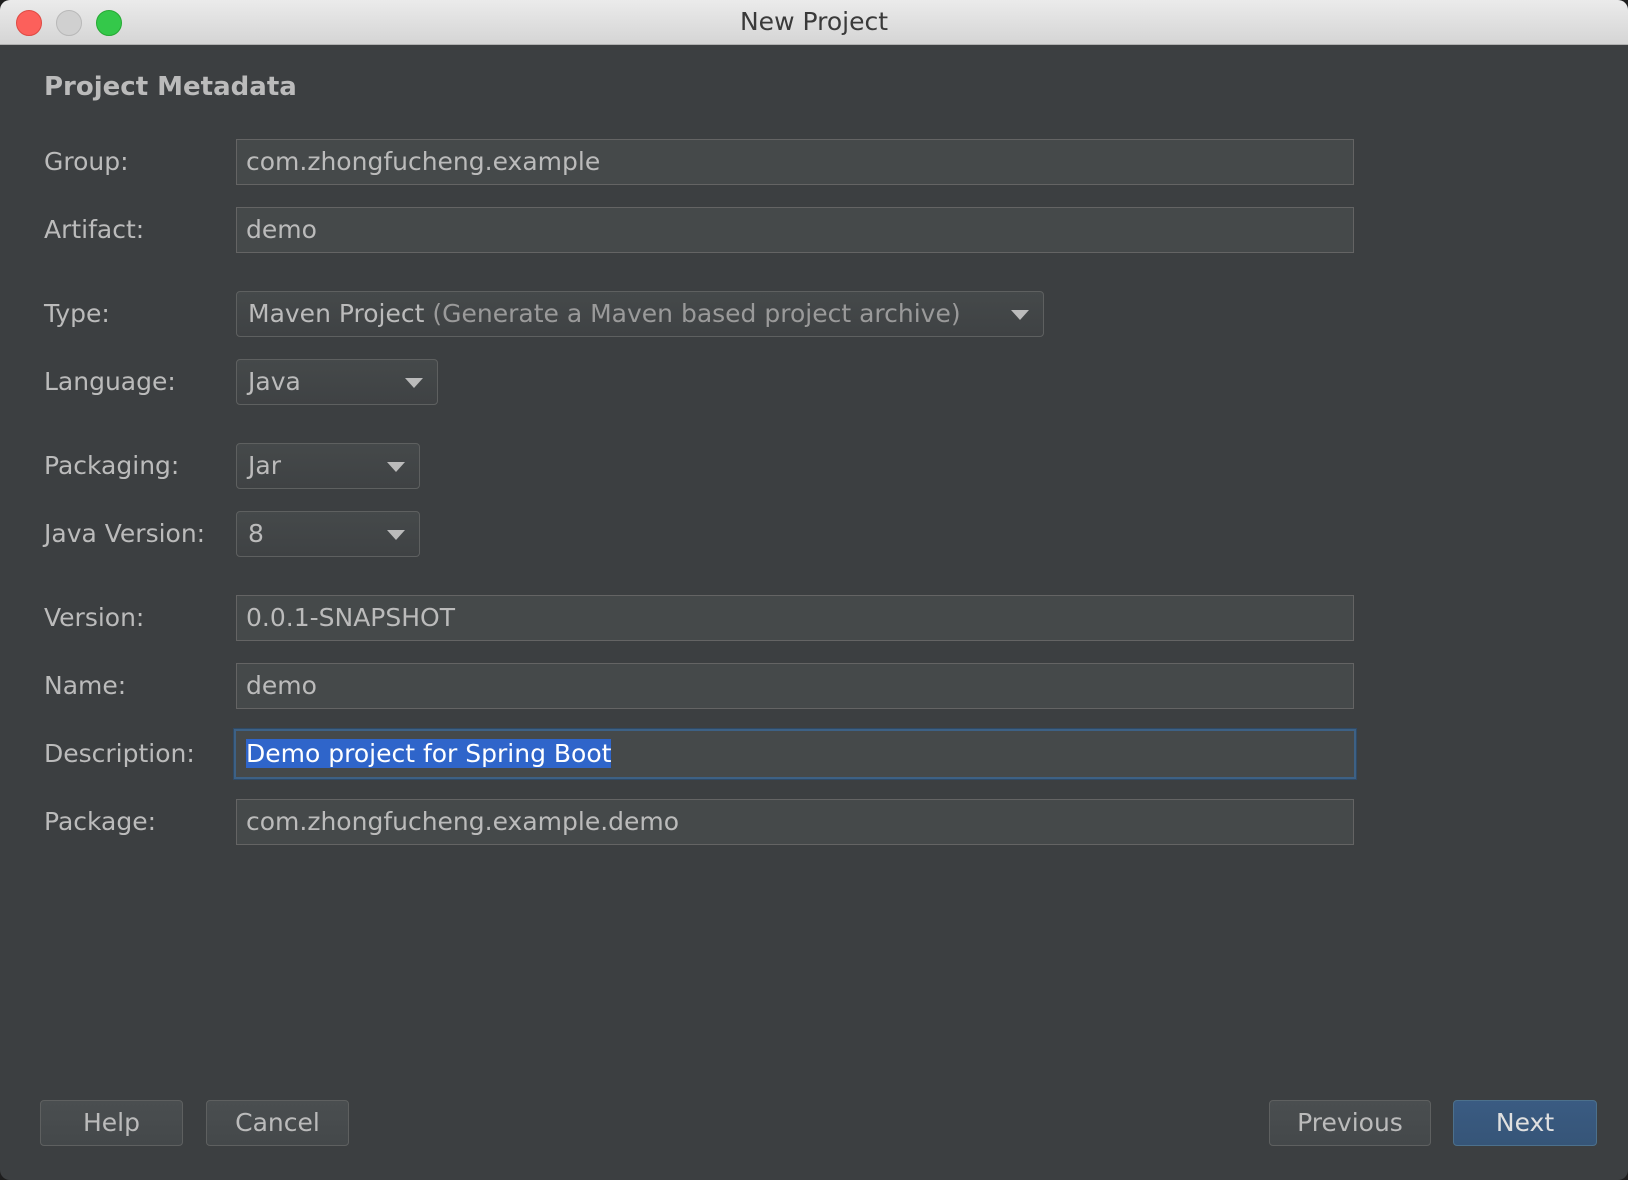 This screenshot has width=1628, height=1180. I want to click on language-label: Language:, so click(110, 381).